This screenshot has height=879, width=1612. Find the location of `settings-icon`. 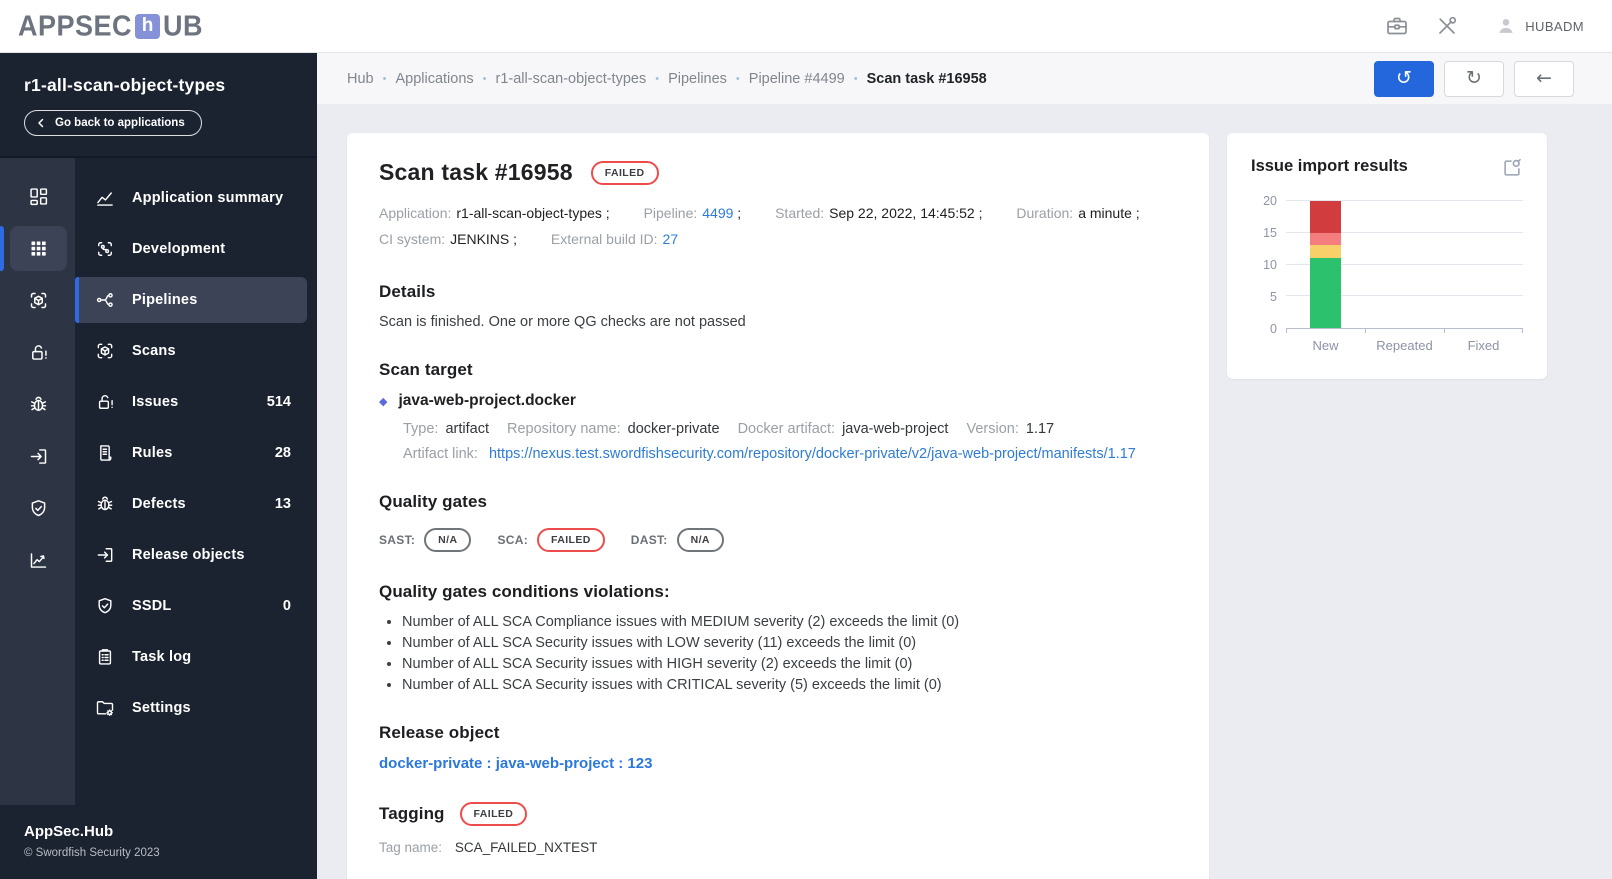

settings-icon is located at coordinates (105, 708).